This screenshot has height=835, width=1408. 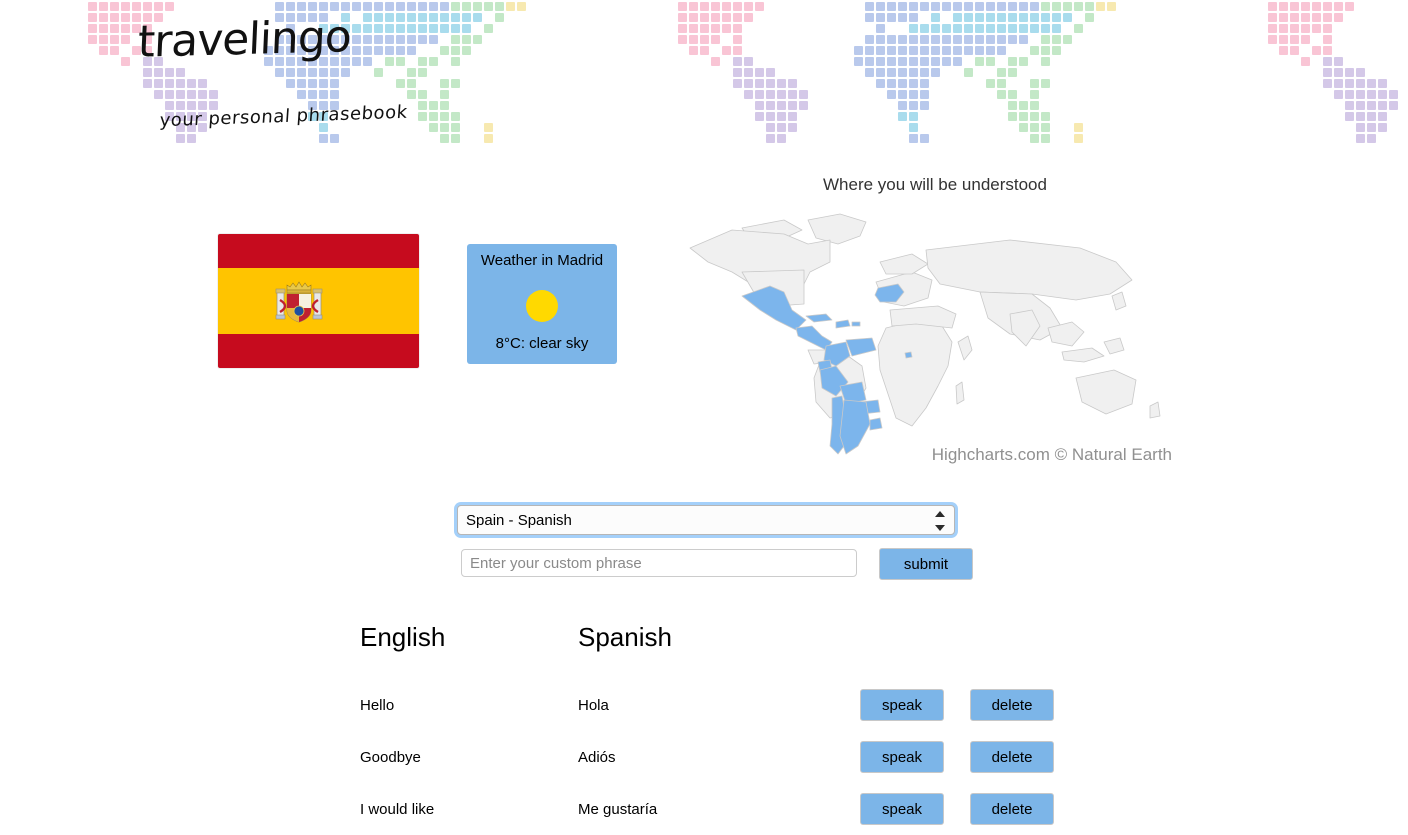 What do you see at coordinates (593, 705) in the screenshot?
I see `phrase-spanish: Hola` at bounding box center [593, 705].